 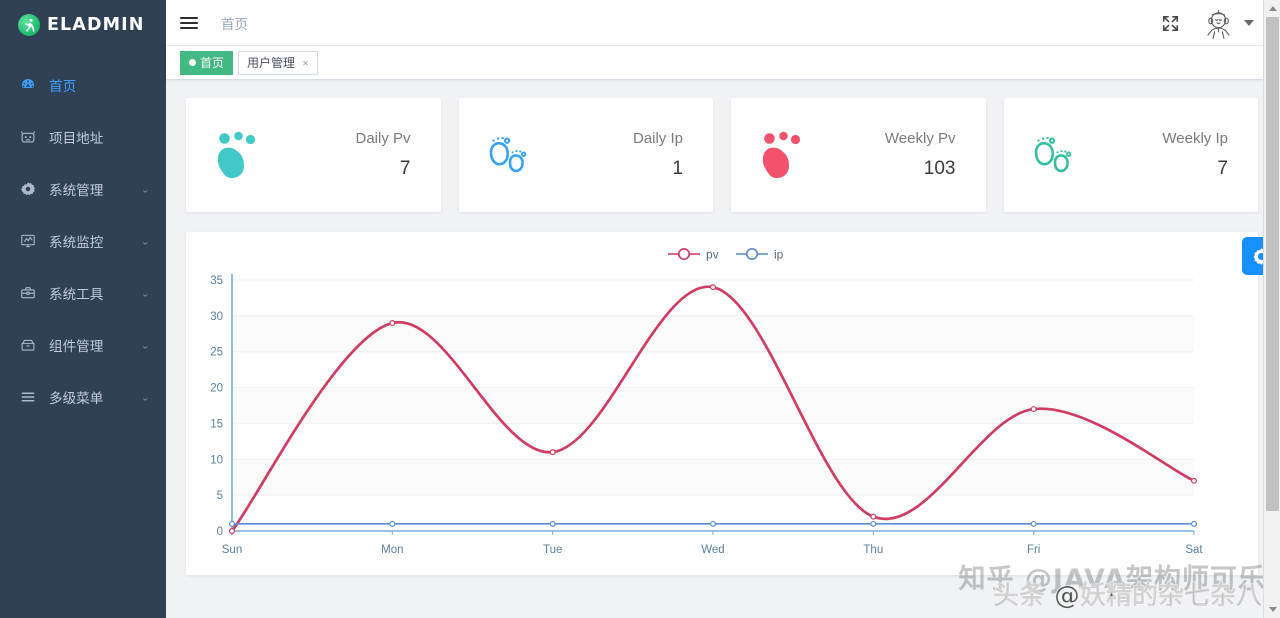 What do you see at coordinates (614, 155) in the screenshot?
I see `stat-card-text: Daily Ip 1` at bounding box center [614, 155].